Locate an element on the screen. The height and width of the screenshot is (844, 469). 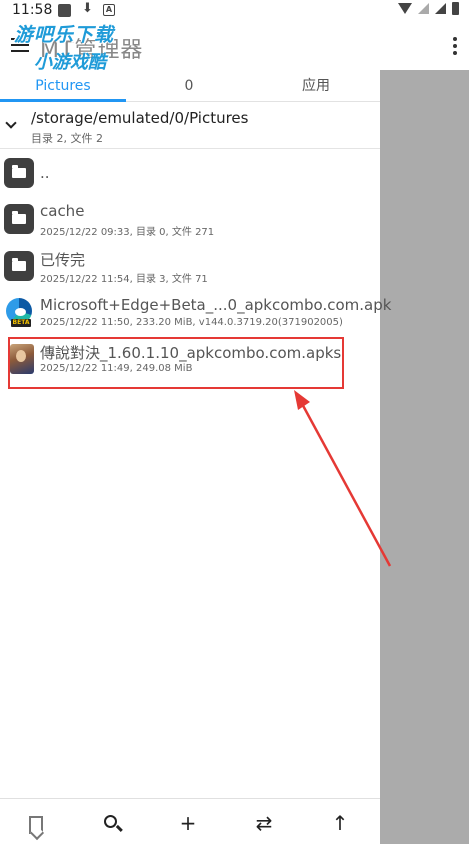
status-time: 11:58 is located at coordinates (32, 10).